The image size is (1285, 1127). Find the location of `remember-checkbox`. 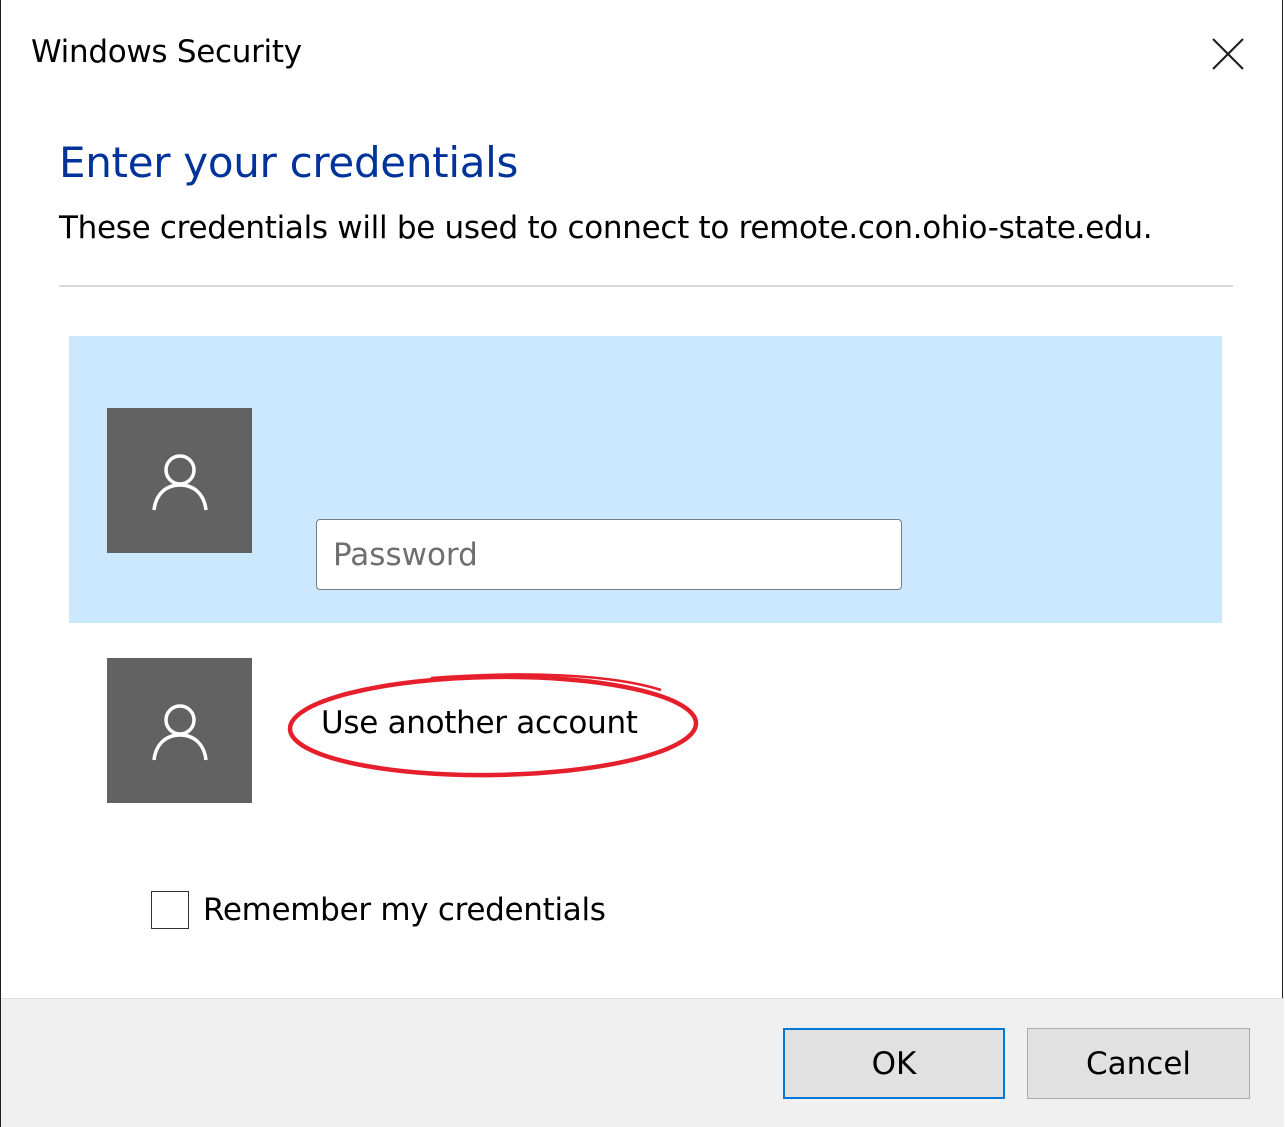

remember-checkbox is located at coordinates (170, 910).